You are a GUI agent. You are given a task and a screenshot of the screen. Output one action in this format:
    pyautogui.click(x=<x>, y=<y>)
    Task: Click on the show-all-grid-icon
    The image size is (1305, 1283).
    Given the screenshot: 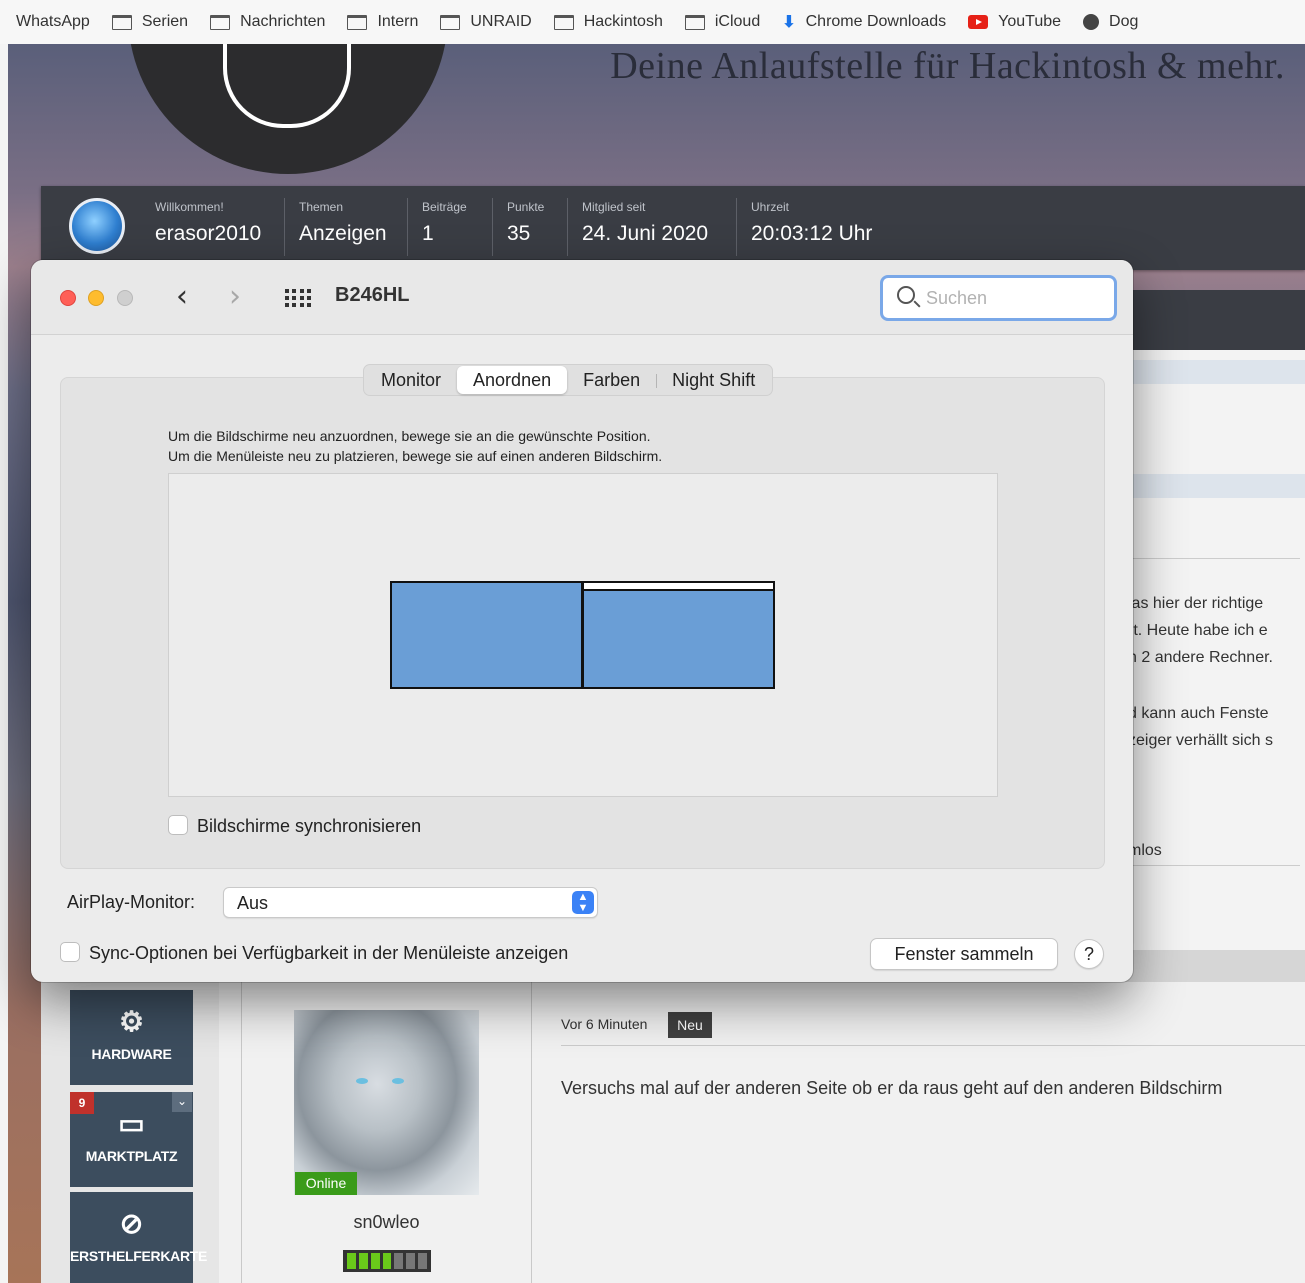 What is the action you would take?
    pyautogui.click(x=298, y=298)
    